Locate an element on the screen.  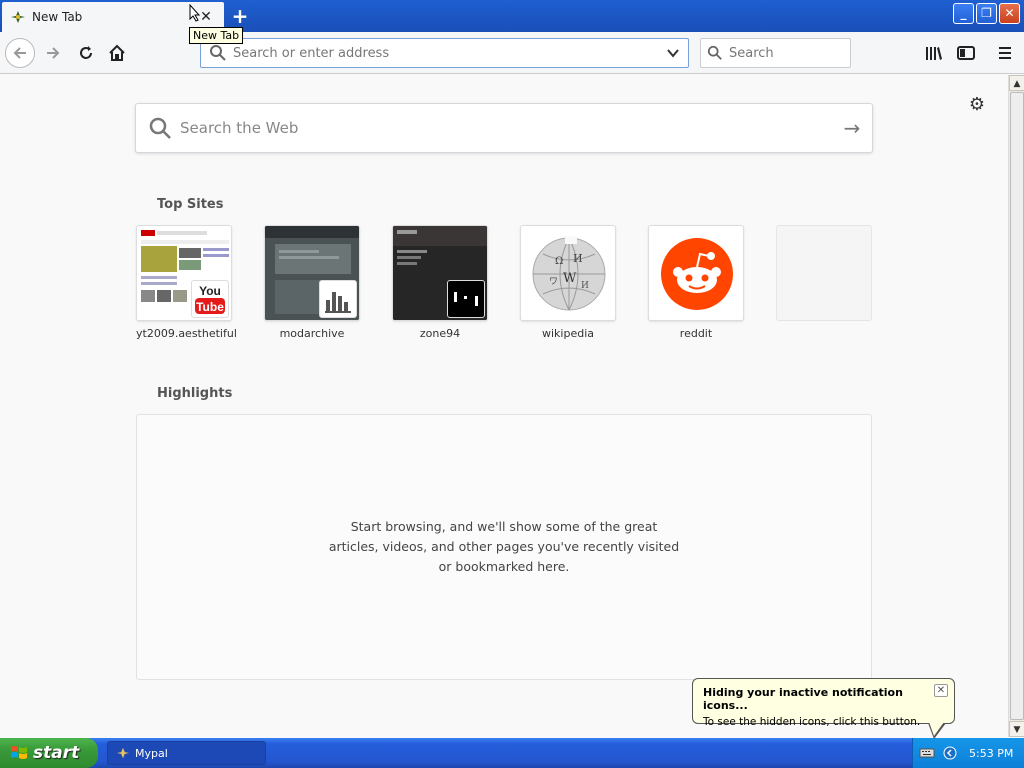
top-sites-heading: Top Sites is located at coordinates (190, 204).